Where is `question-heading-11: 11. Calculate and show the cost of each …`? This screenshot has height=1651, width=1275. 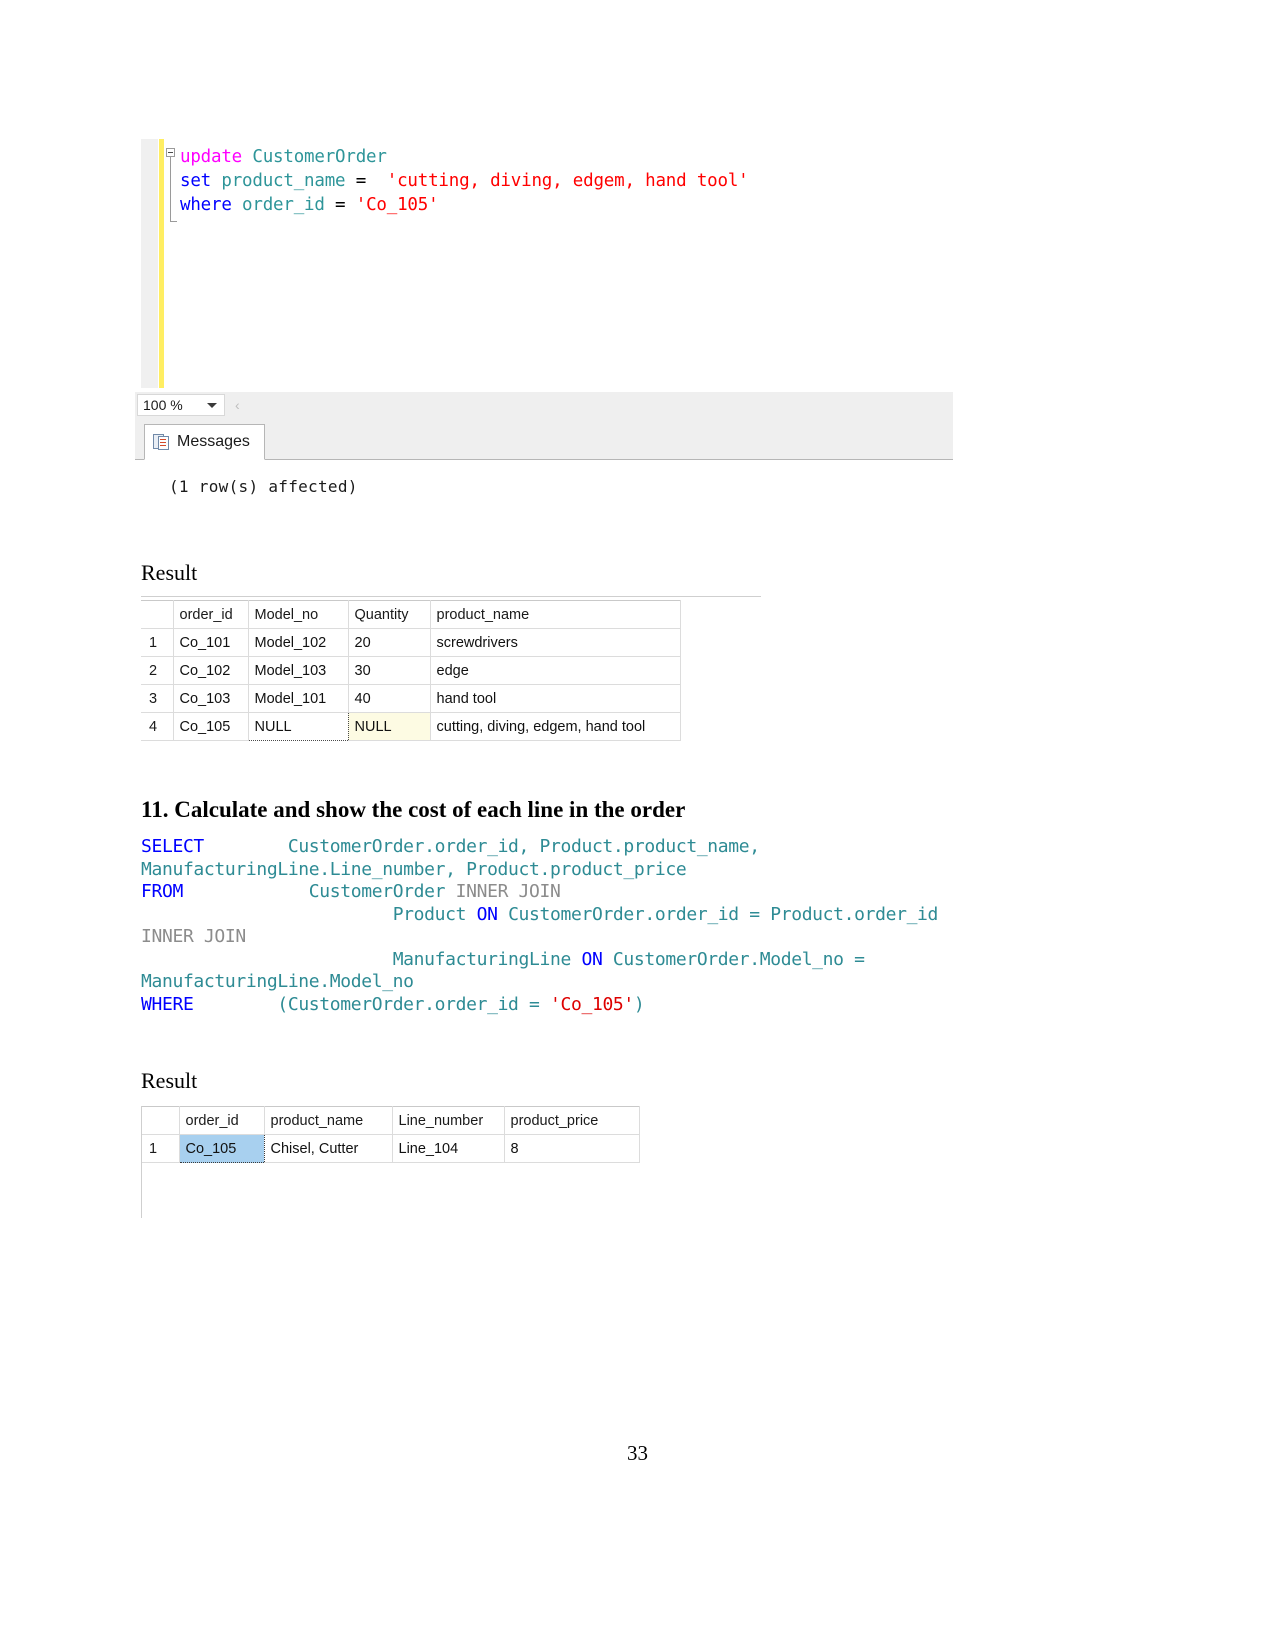 question-heading-11: 11. Calculate and show the cost of each … is located at coordinates (413, 809).